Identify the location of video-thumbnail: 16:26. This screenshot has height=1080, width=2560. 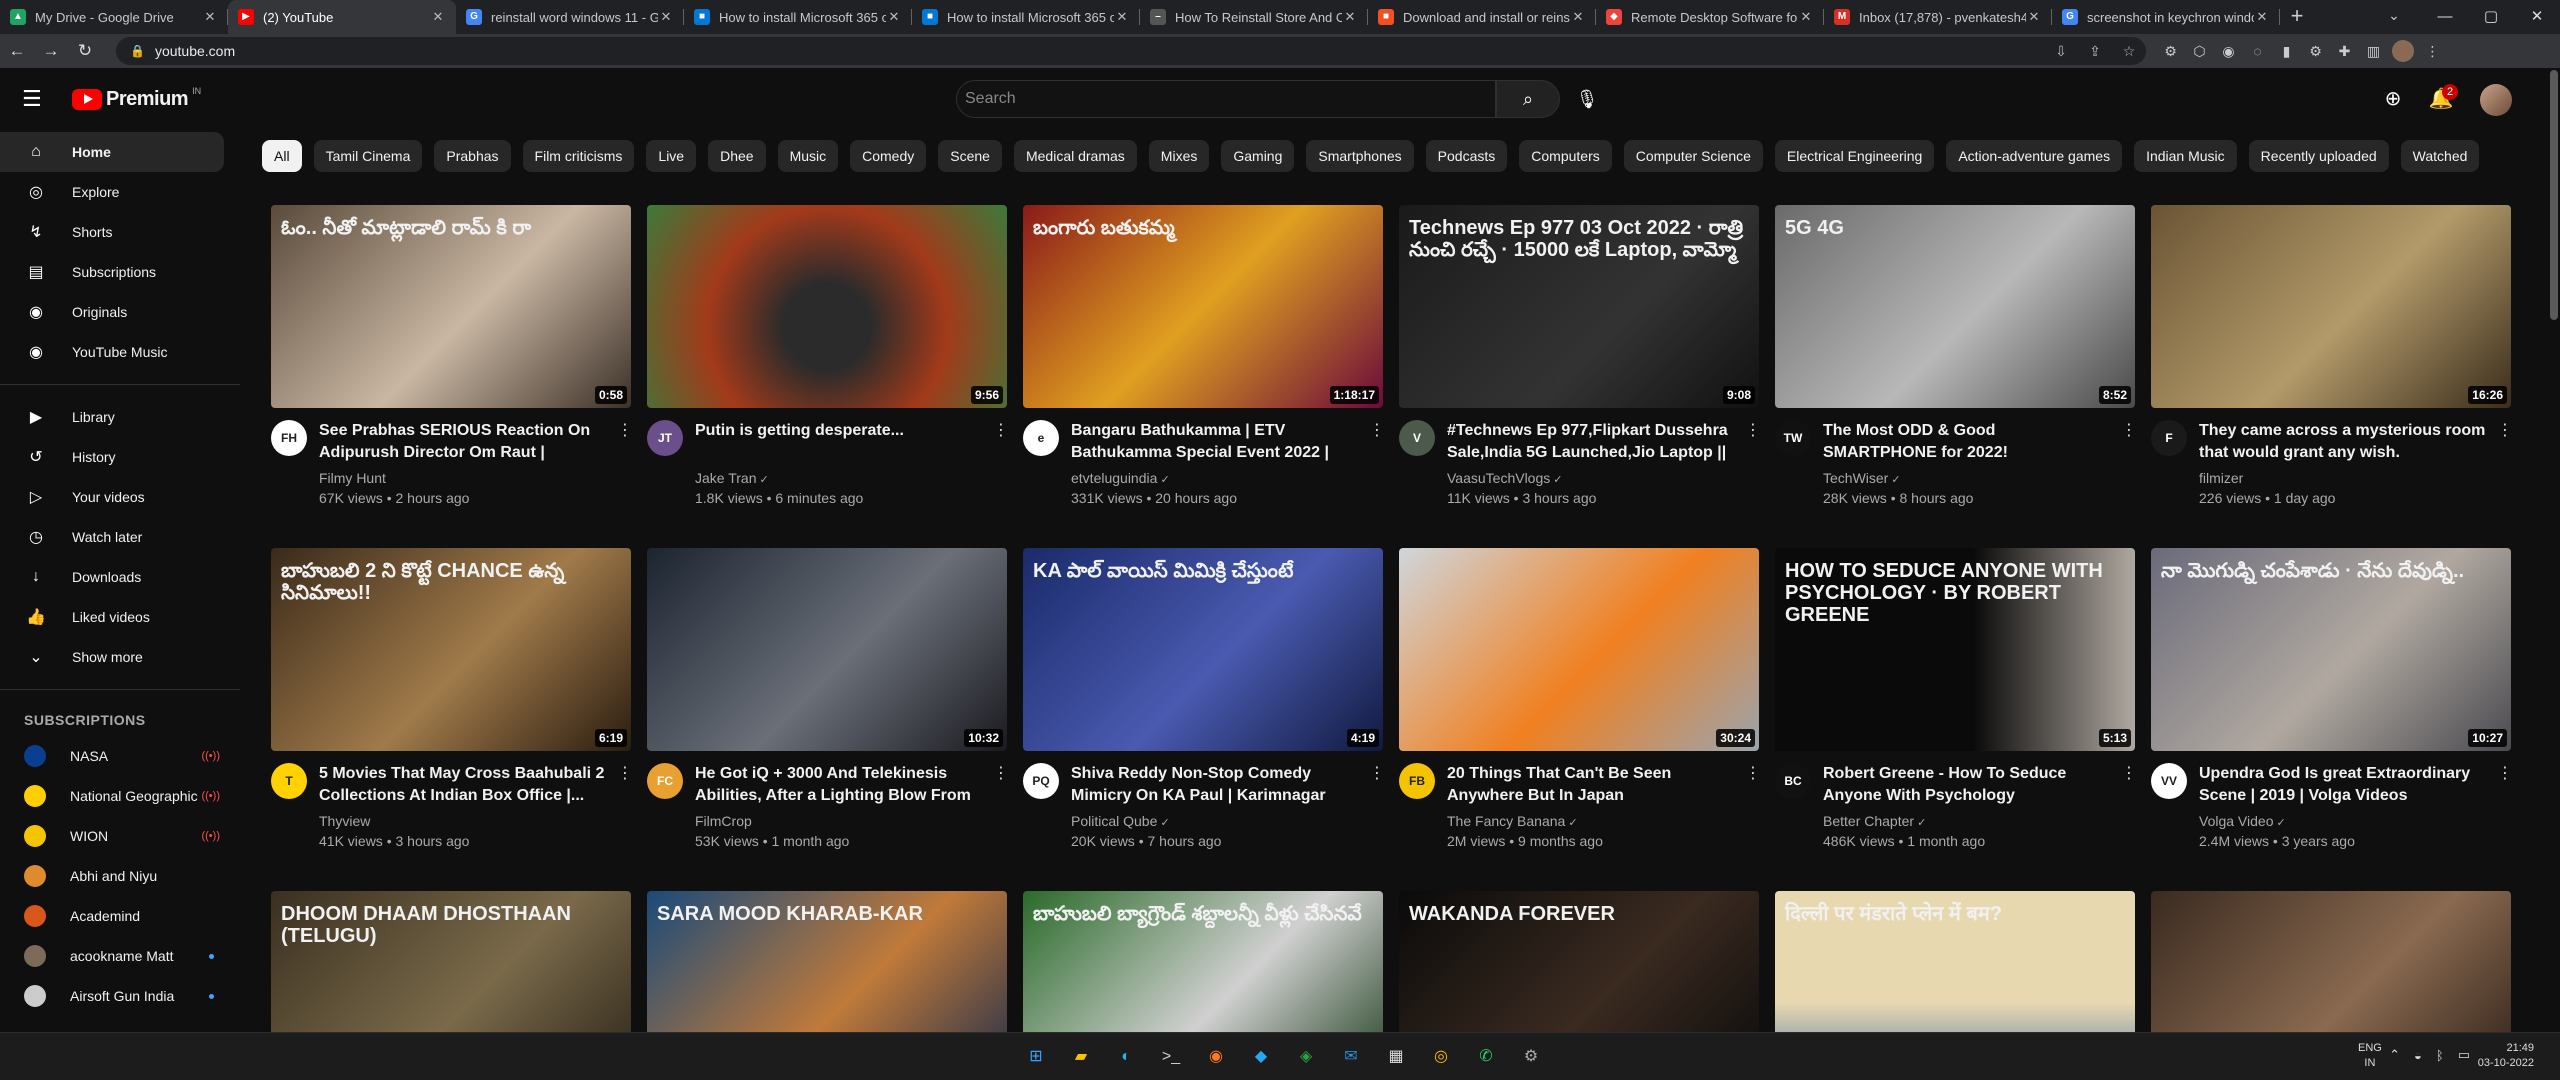
(2331, 306).